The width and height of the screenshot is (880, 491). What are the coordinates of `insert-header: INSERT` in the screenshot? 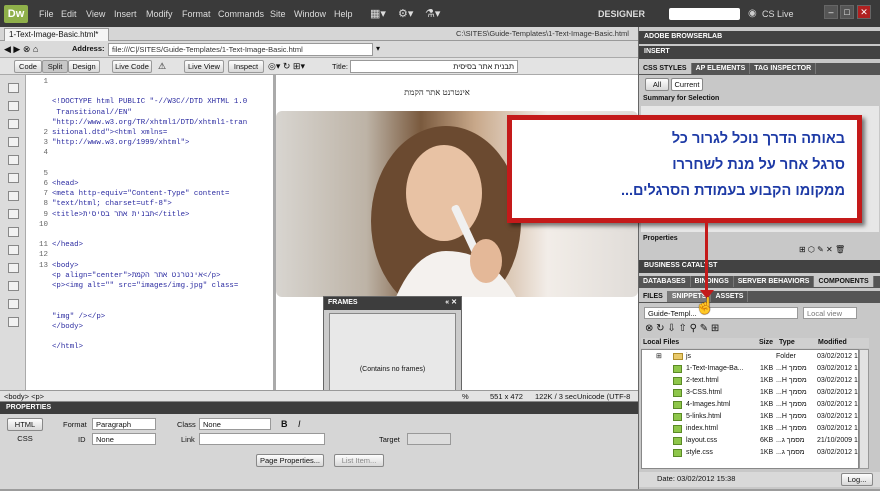 It's located at (759, 52).